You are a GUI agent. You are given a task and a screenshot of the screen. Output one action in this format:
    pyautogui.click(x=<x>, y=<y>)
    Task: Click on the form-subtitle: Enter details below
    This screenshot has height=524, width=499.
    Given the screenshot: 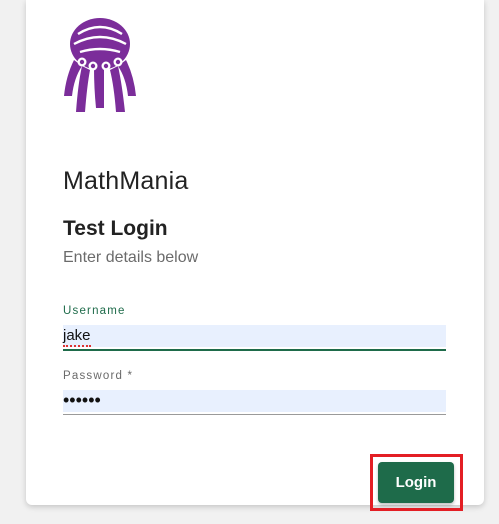 What is the action you would take?
    pyautogui.click(x=131, y=257)
    